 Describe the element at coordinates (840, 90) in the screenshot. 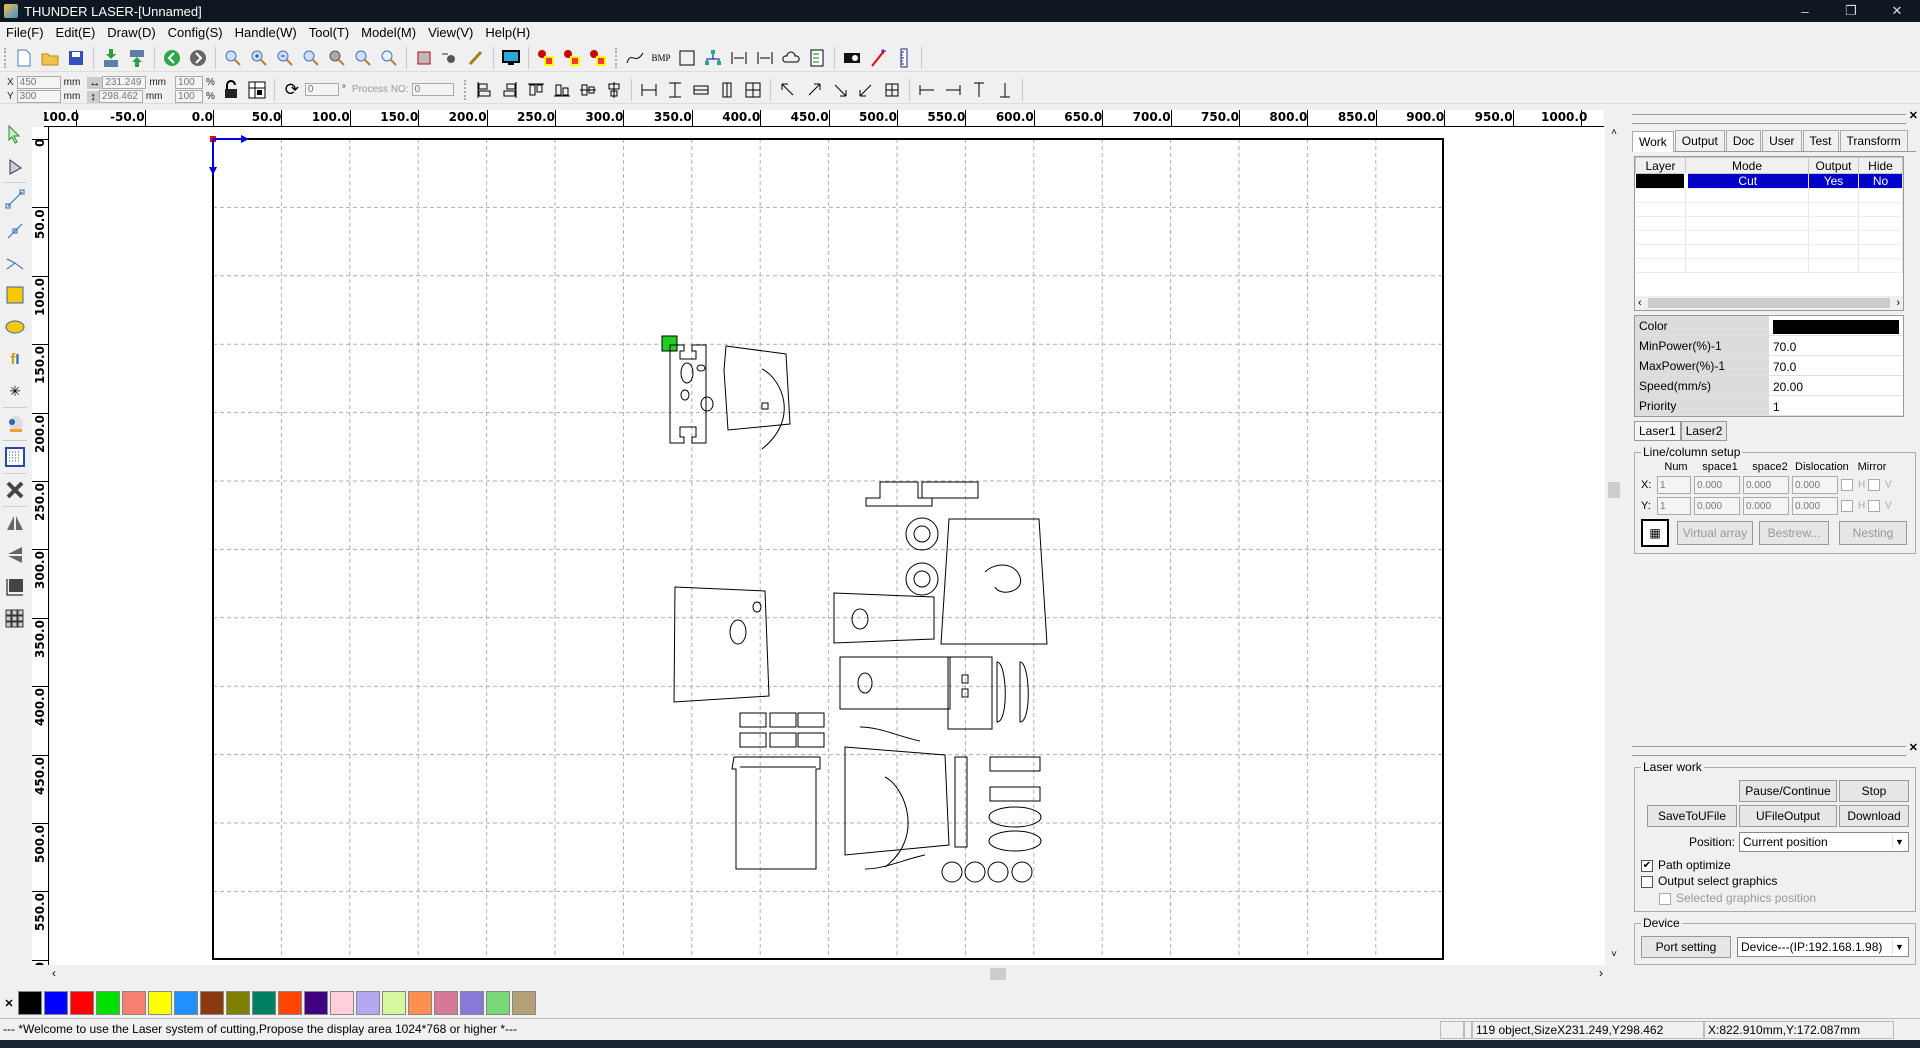

I see `move-bottom-right-icon` at that location.